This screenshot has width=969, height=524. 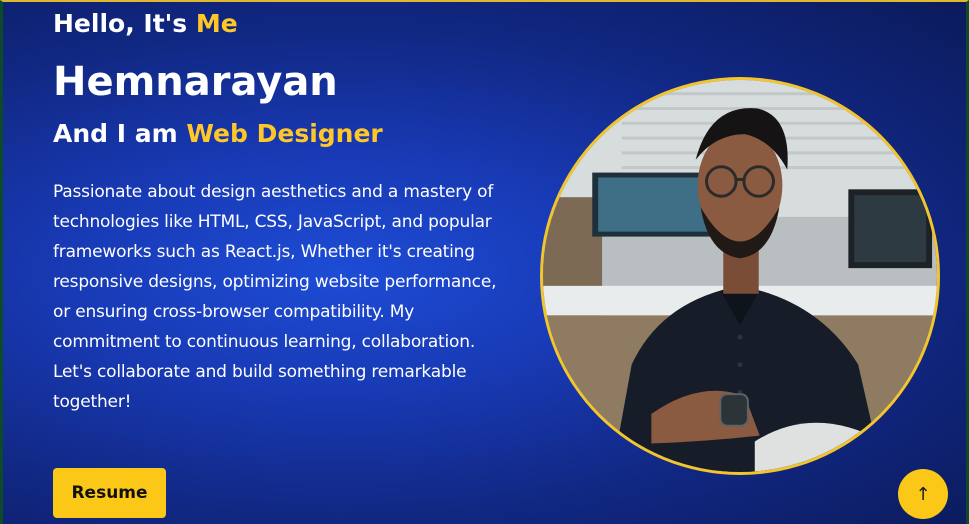 I want to click on role-heading: And I am Web Designer, so click(x=218, y=133).